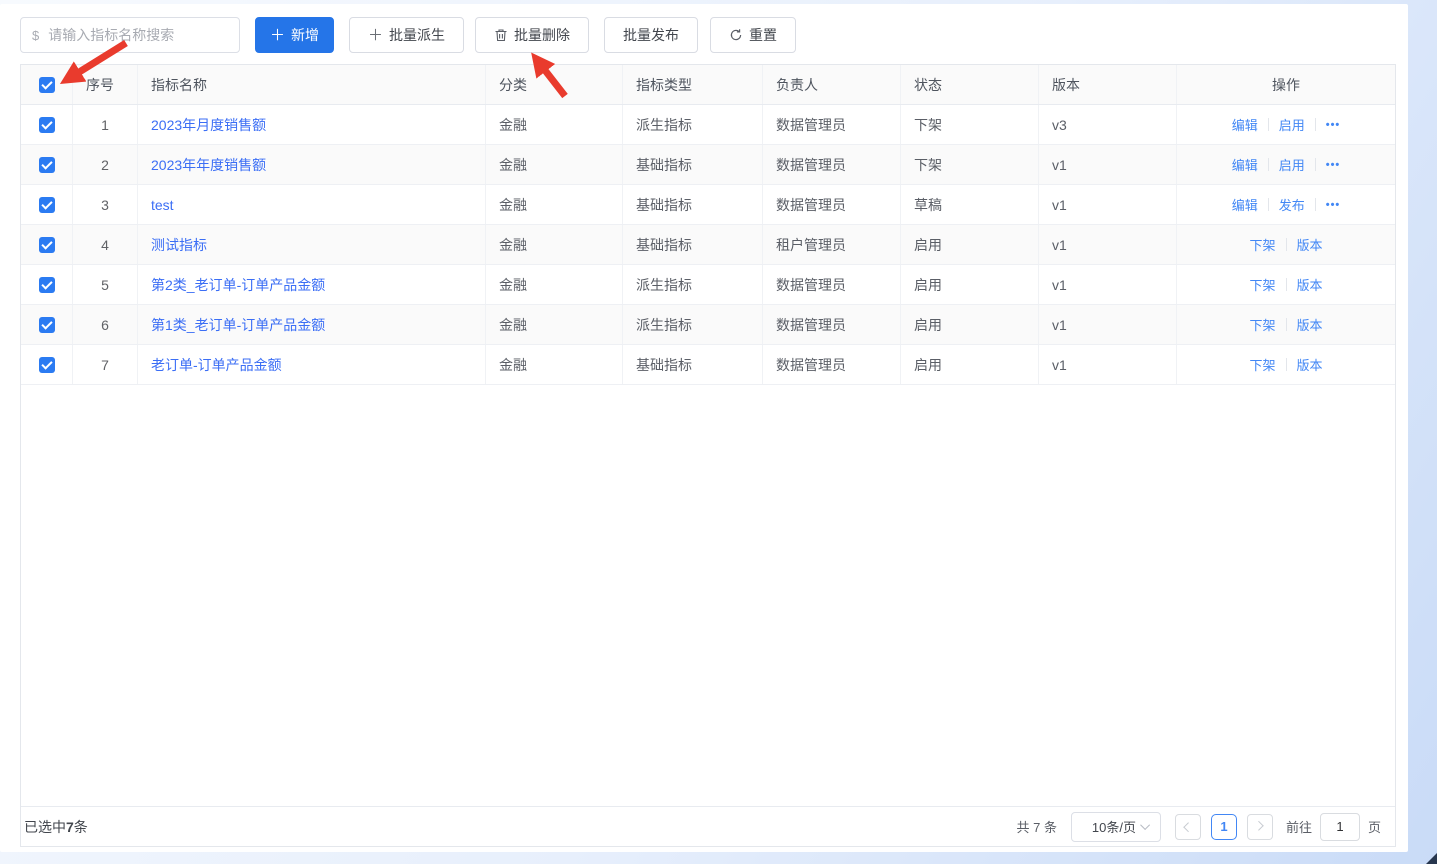 The image size is (1437, 864). Describe the element at coordinates (162, 205) in the screenshot. I see `indicator-name-link: test` at that location.